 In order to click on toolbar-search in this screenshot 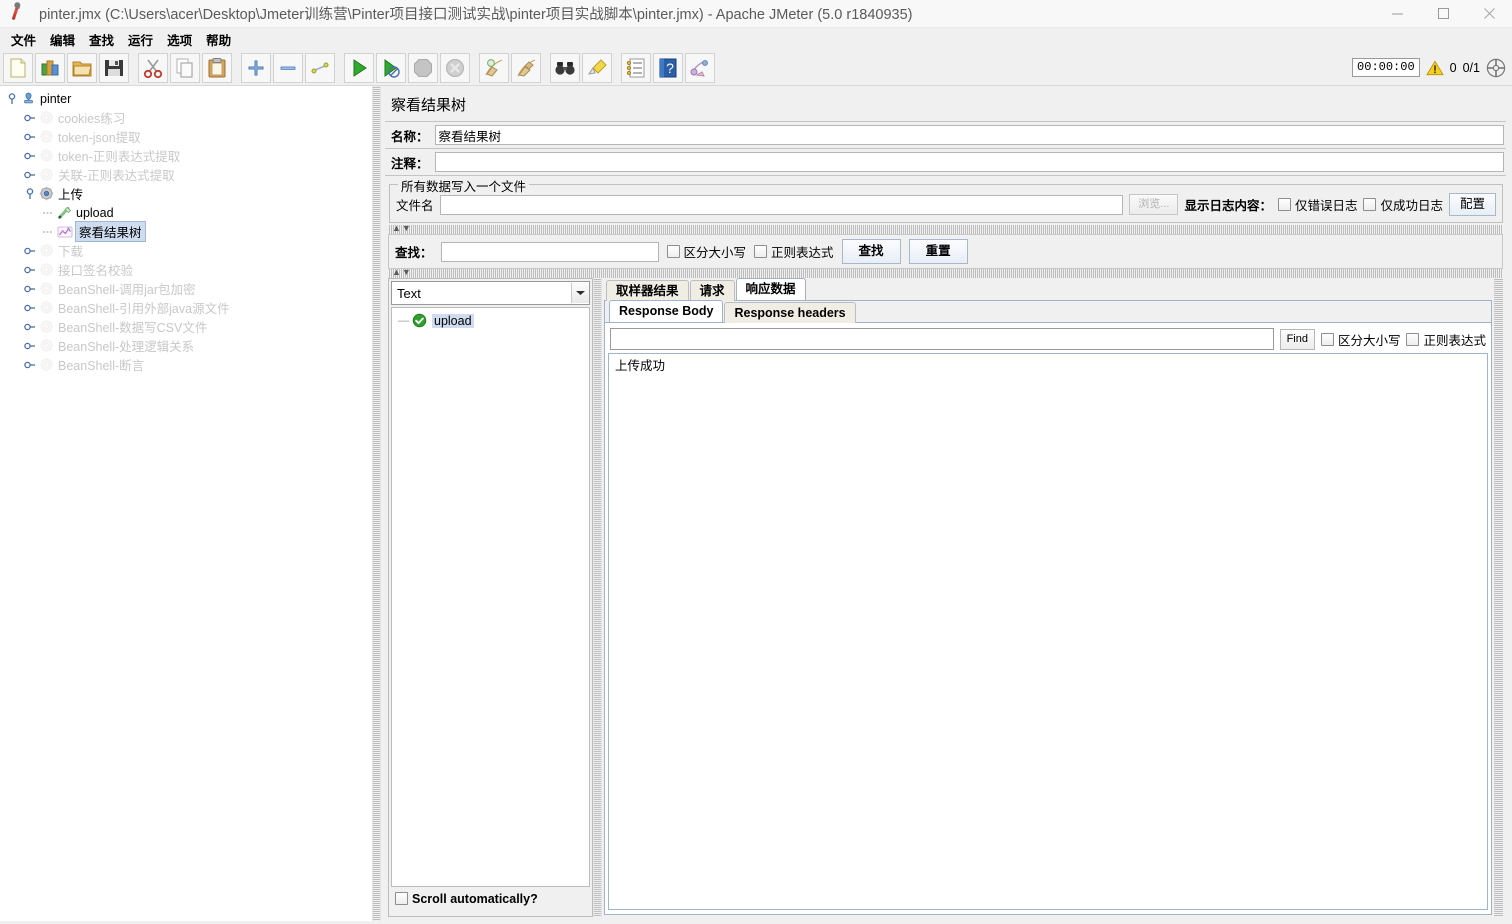, I will do `click(565, 67)`.